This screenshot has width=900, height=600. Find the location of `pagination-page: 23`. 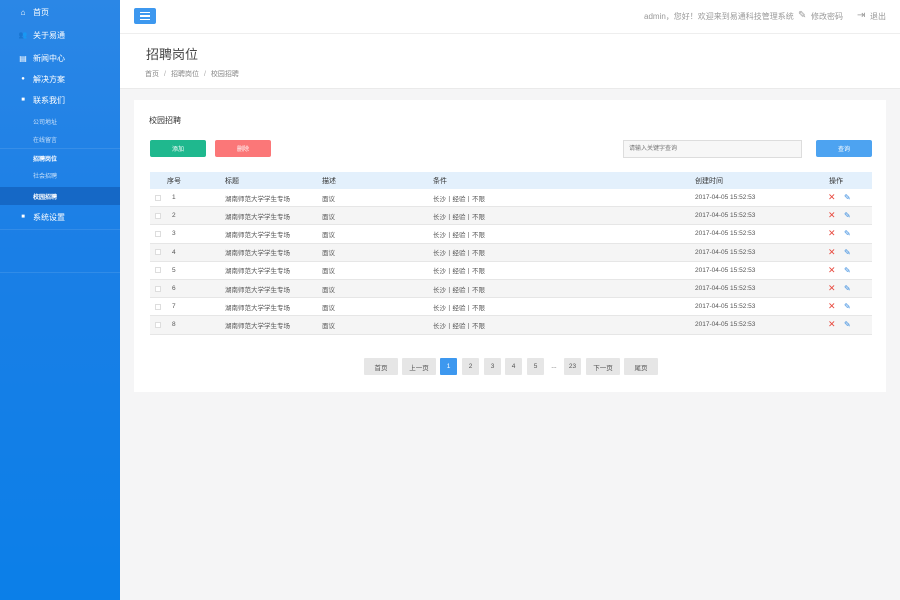

pagination-page: 23 is located at coordinates (572, 366).